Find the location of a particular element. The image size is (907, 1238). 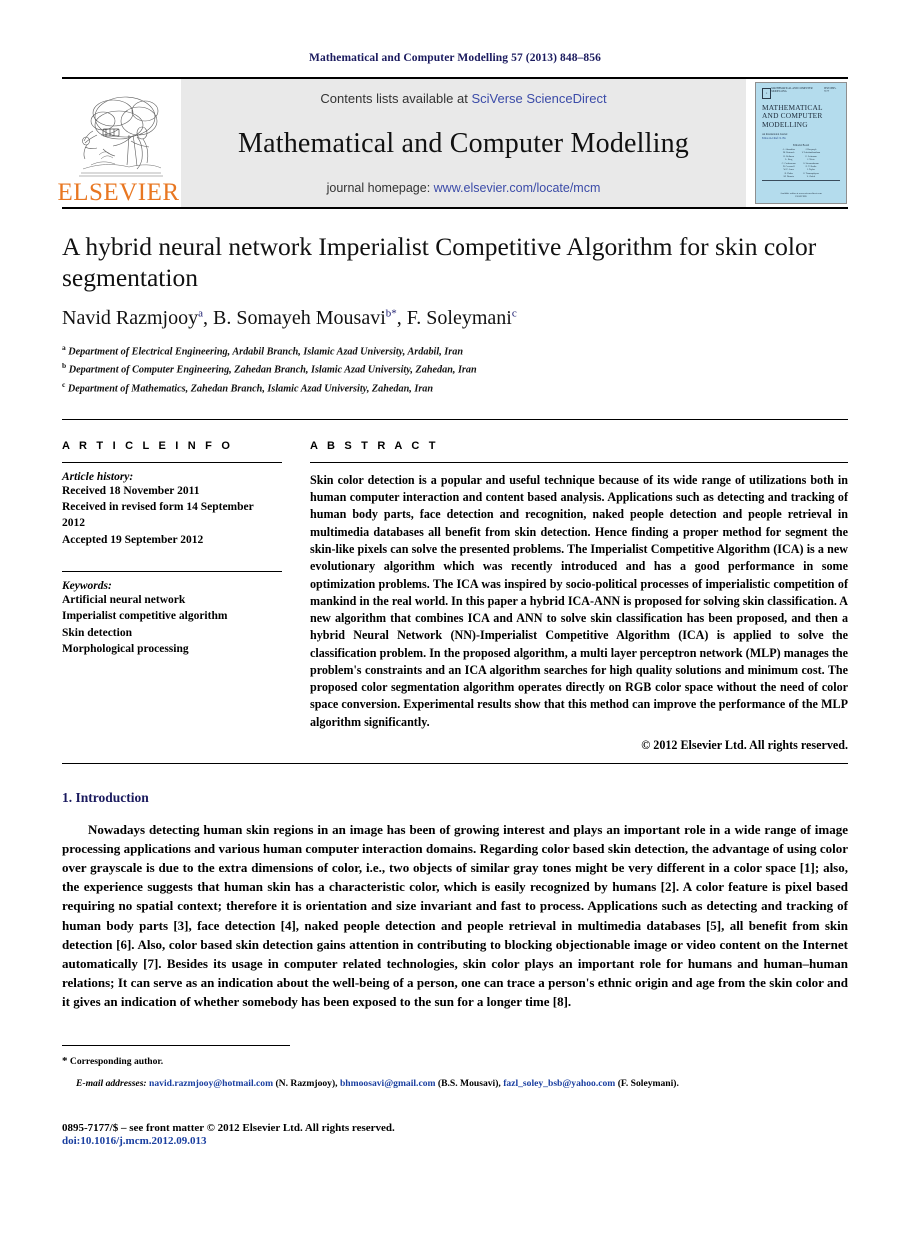

keyword-item: Morphological processing is located at coordinates (125, 649).